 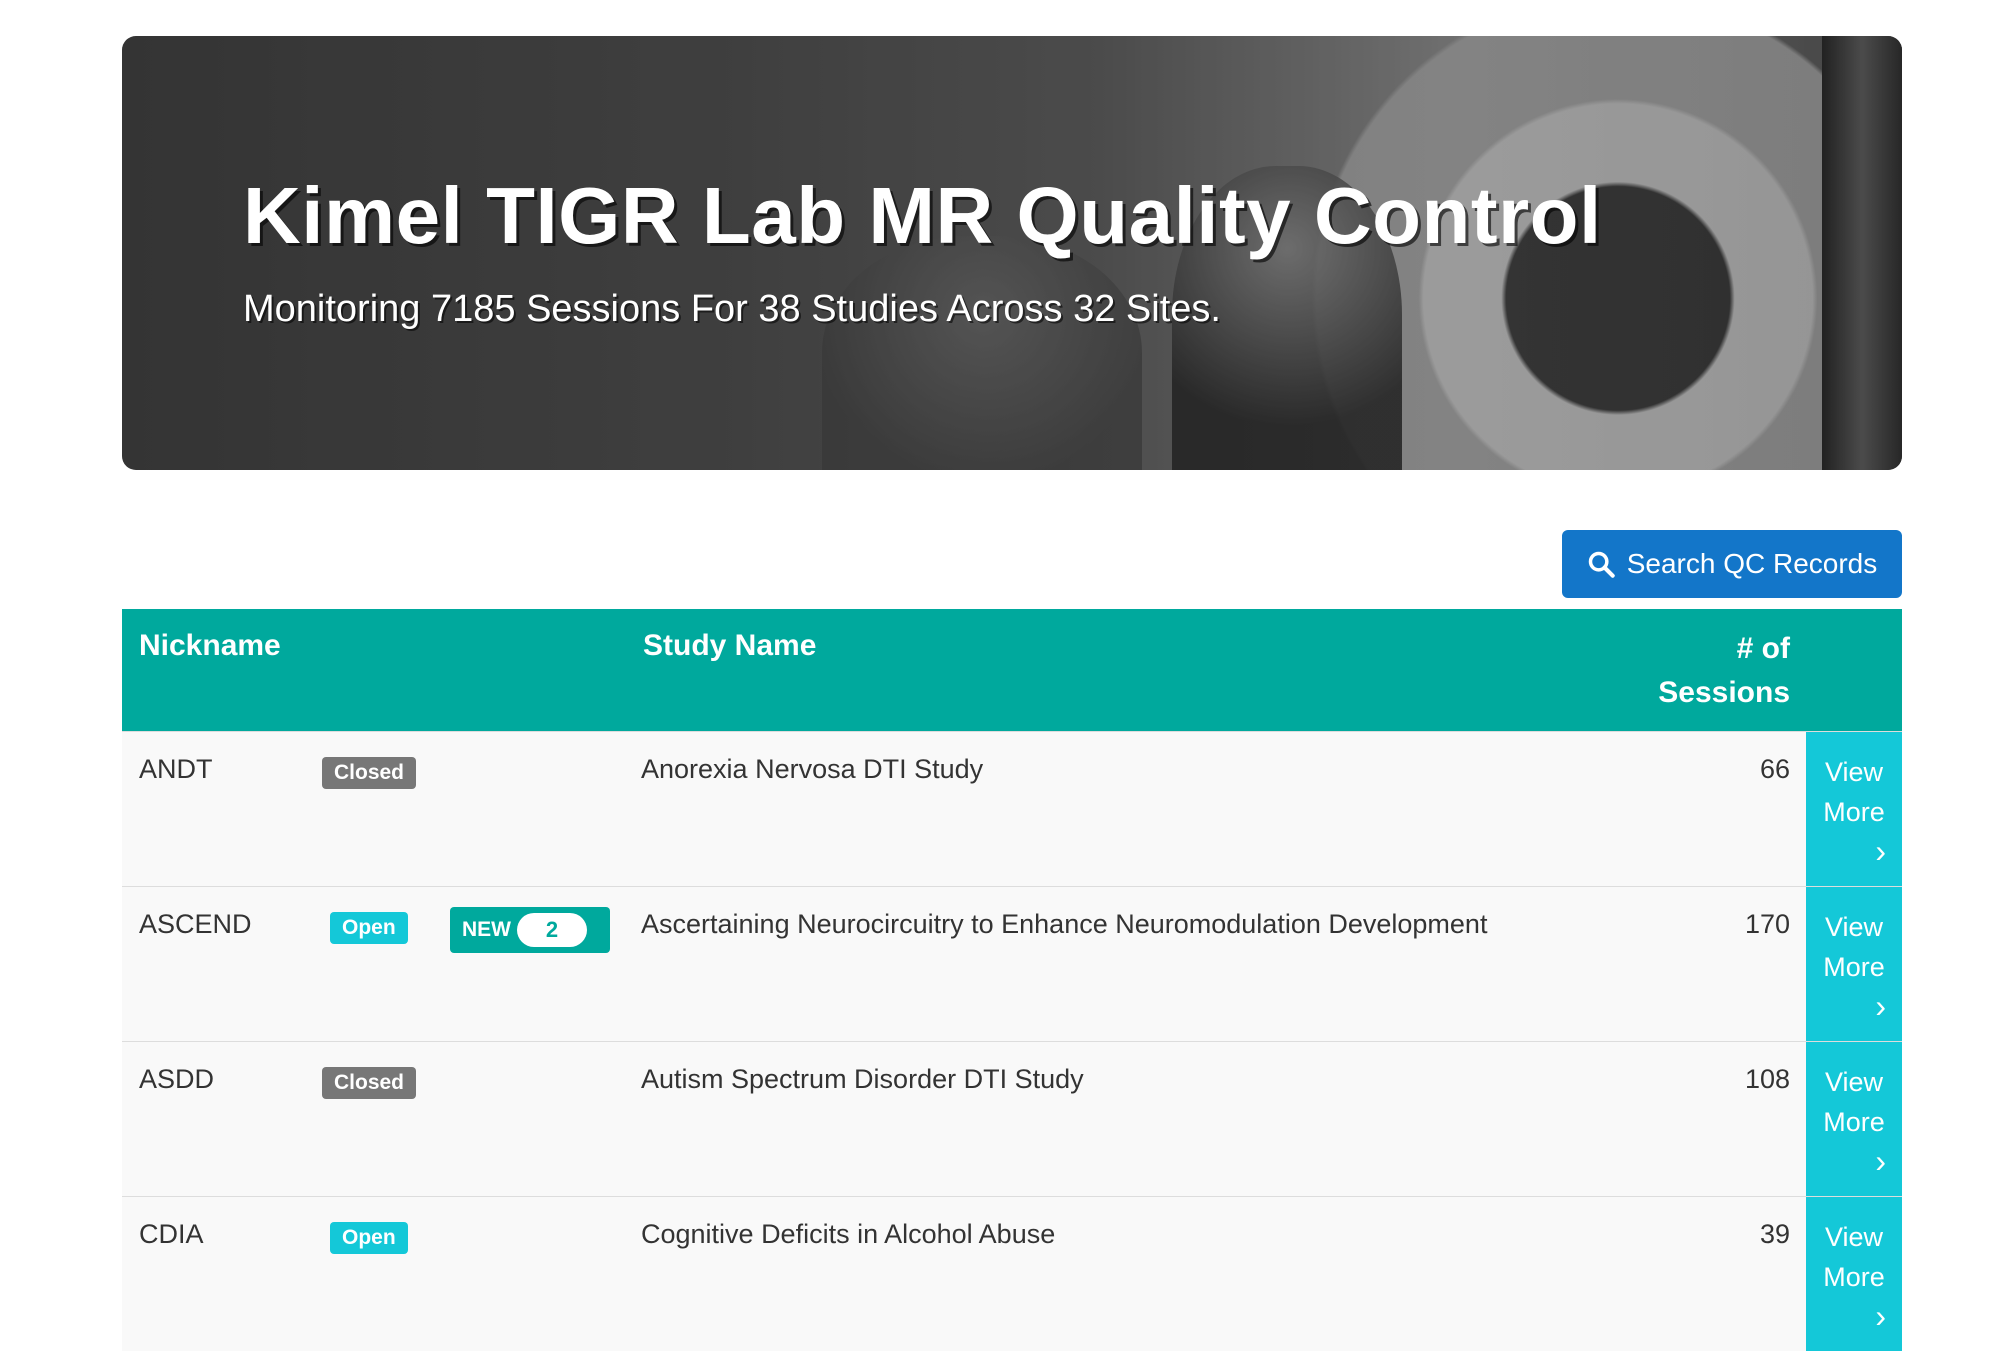 What do you see at coordinates (848, 1234) in the screenshot?
I see `study-name: Cognitive Deficits in Alcohol Abuse` at bounding box center [848, 1234].